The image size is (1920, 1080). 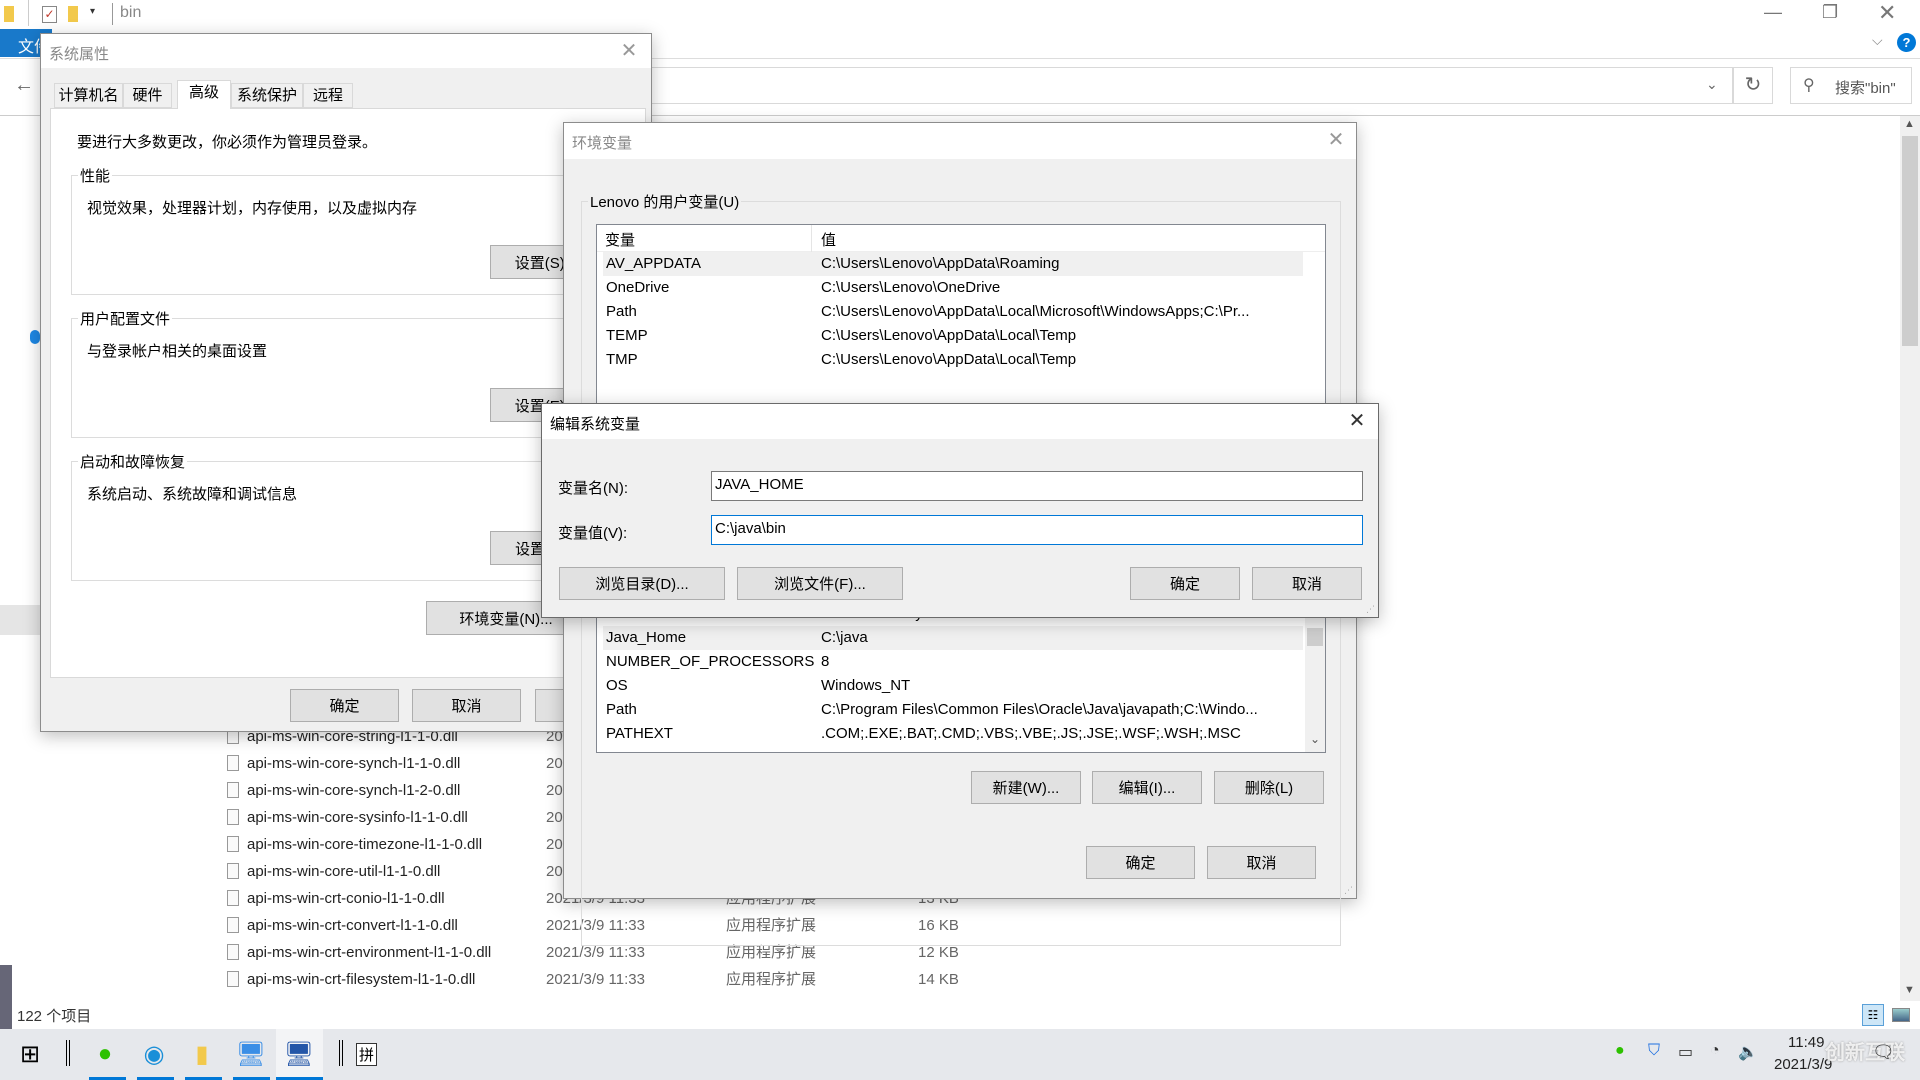 I want to click on dialog-title: 系统属性, so click(x=79, y=54).